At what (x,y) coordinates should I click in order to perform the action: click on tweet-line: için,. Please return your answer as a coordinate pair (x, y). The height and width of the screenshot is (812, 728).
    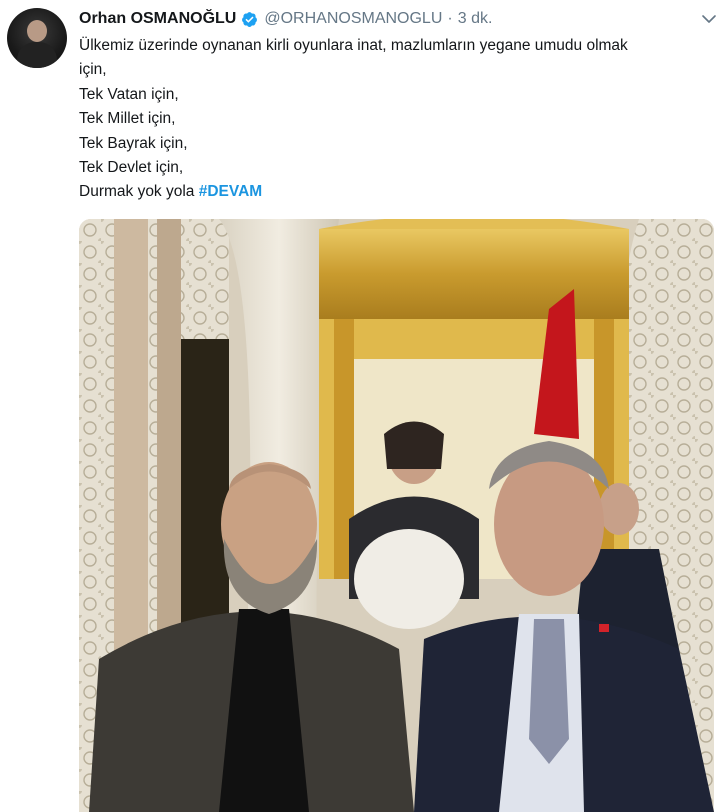
    Looking at the image, I should click on (93, 70).